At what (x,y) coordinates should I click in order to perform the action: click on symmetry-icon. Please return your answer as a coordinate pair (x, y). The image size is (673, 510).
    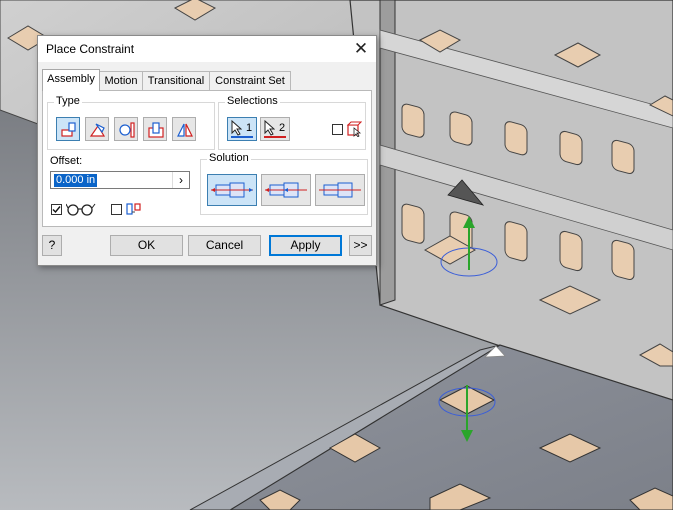
    Looking at the image, I should click on (185, 130).